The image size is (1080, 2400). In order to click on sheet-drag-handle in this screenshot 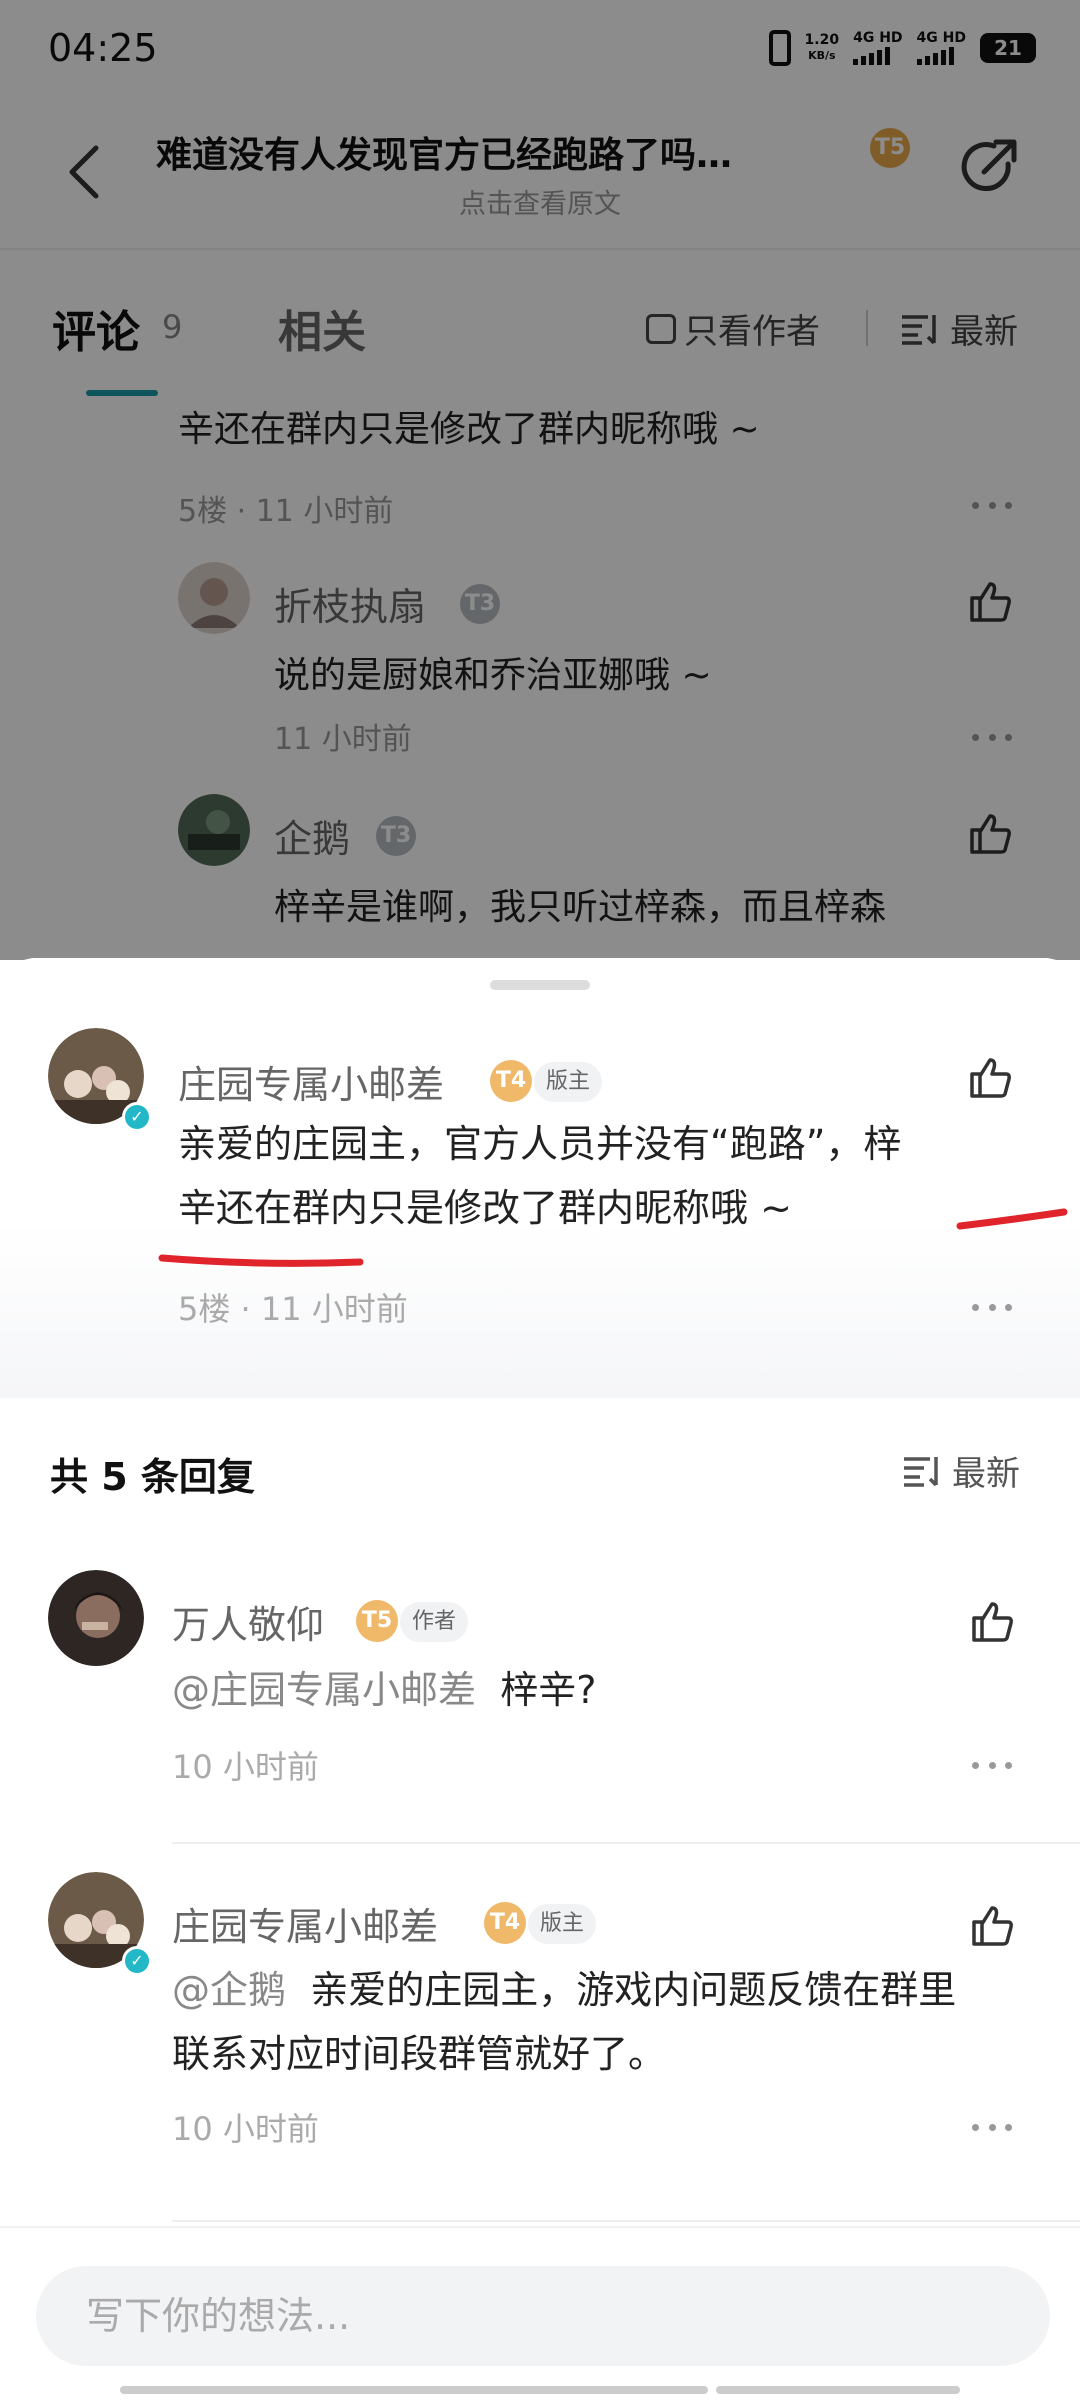, I will do `click(540, 985)`.